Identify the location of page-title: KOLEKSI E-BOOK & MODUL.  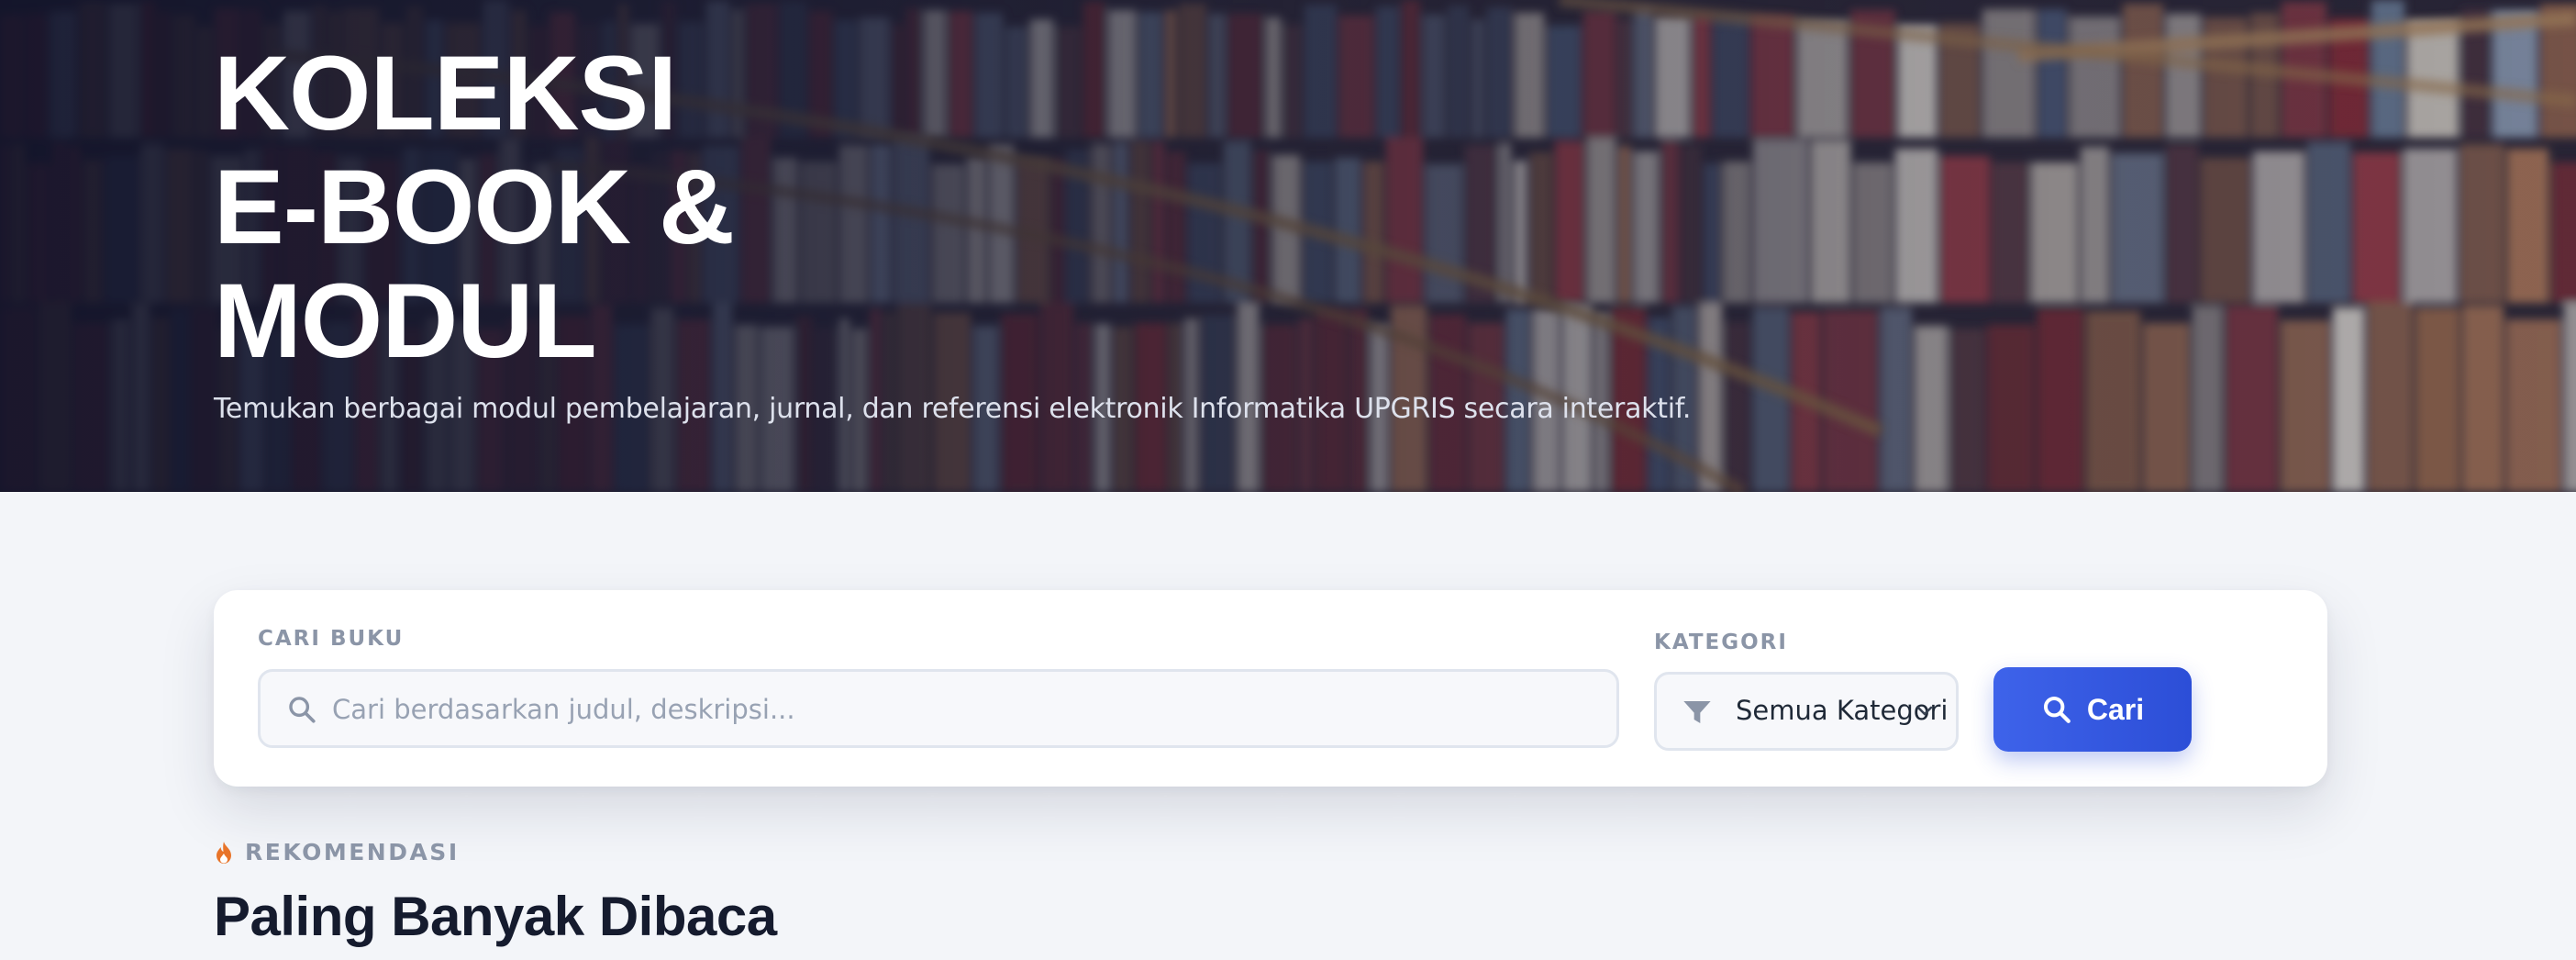
(474, 207).